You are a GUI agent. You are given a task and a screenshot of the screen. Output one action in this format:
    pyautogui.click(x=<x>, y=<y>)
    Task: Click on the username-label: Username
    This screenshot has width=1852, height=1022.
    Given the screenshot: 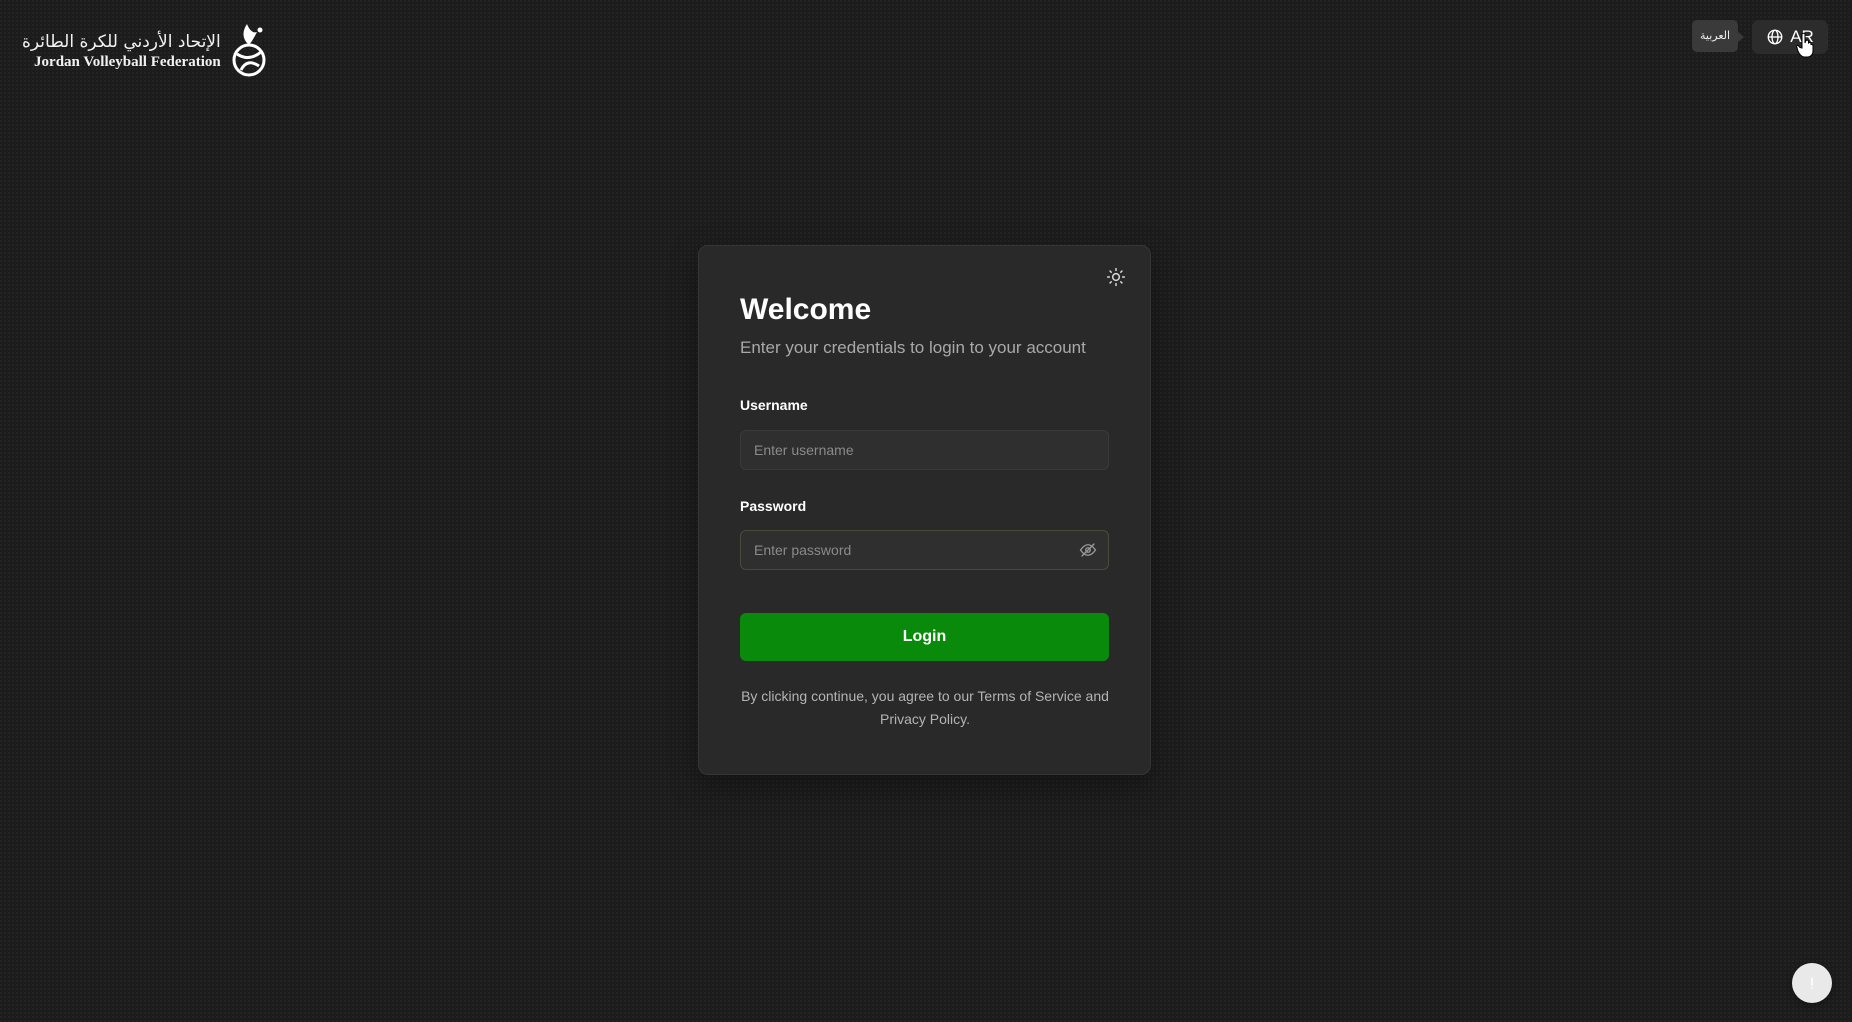 What is the action you would take?
    pyautogui.click(x=774, y=405)
    